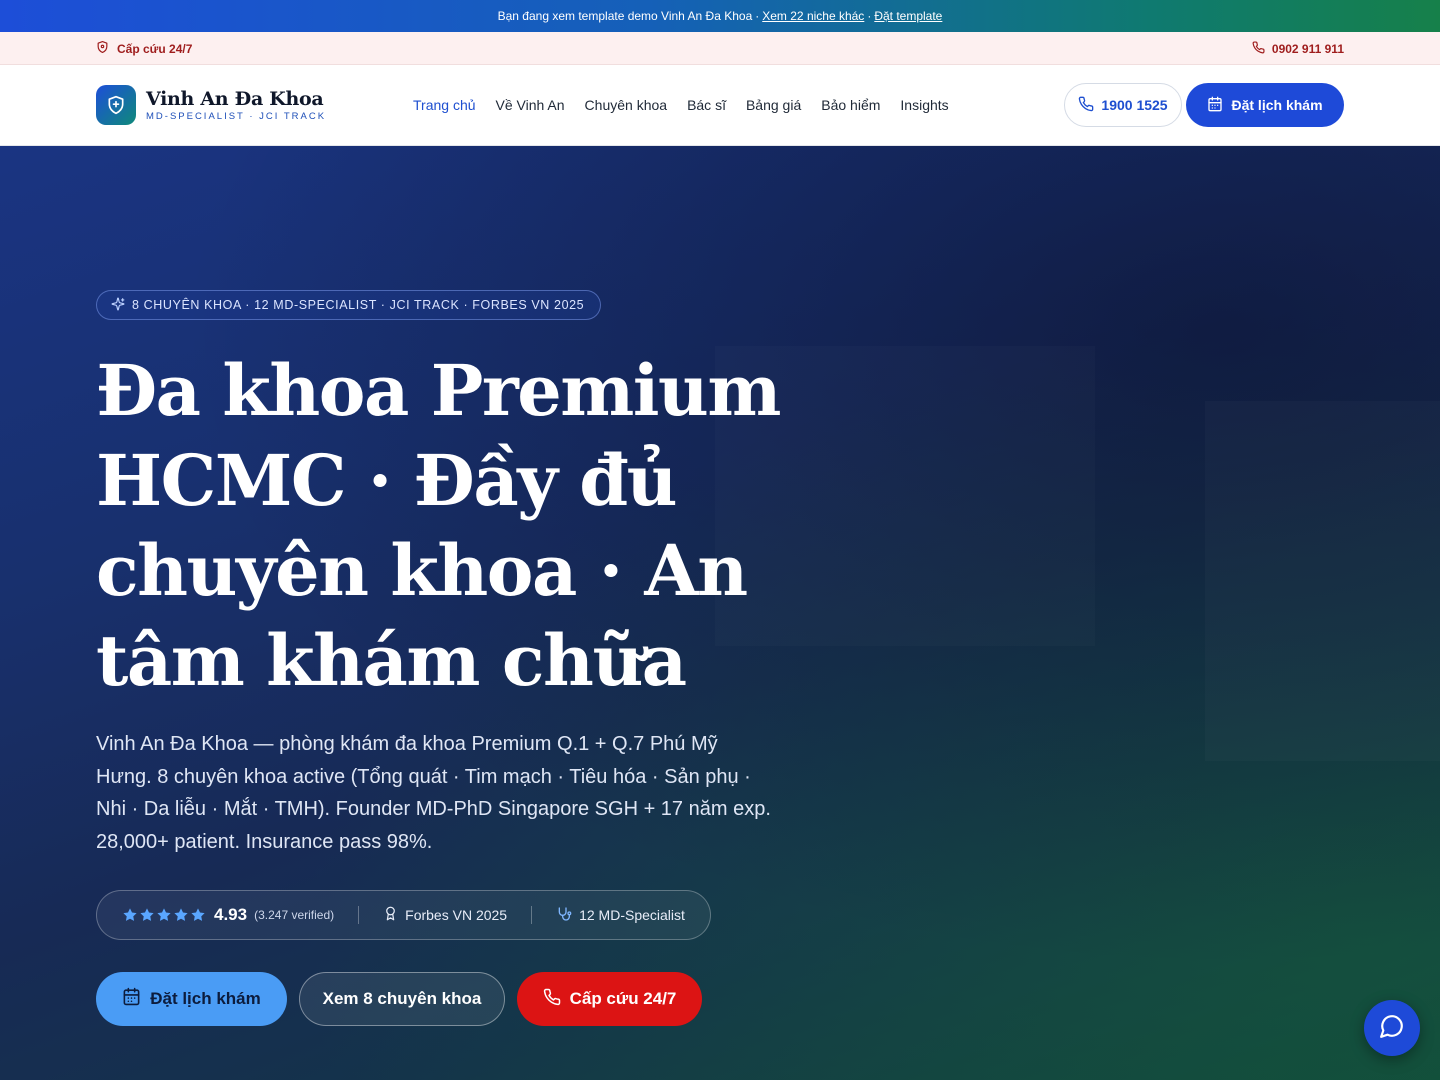 The image size is (1440, 1080). Describe the element at coordinates (444, 105) in the screenshot. I see `nav-home: Trang chủ` at that location.